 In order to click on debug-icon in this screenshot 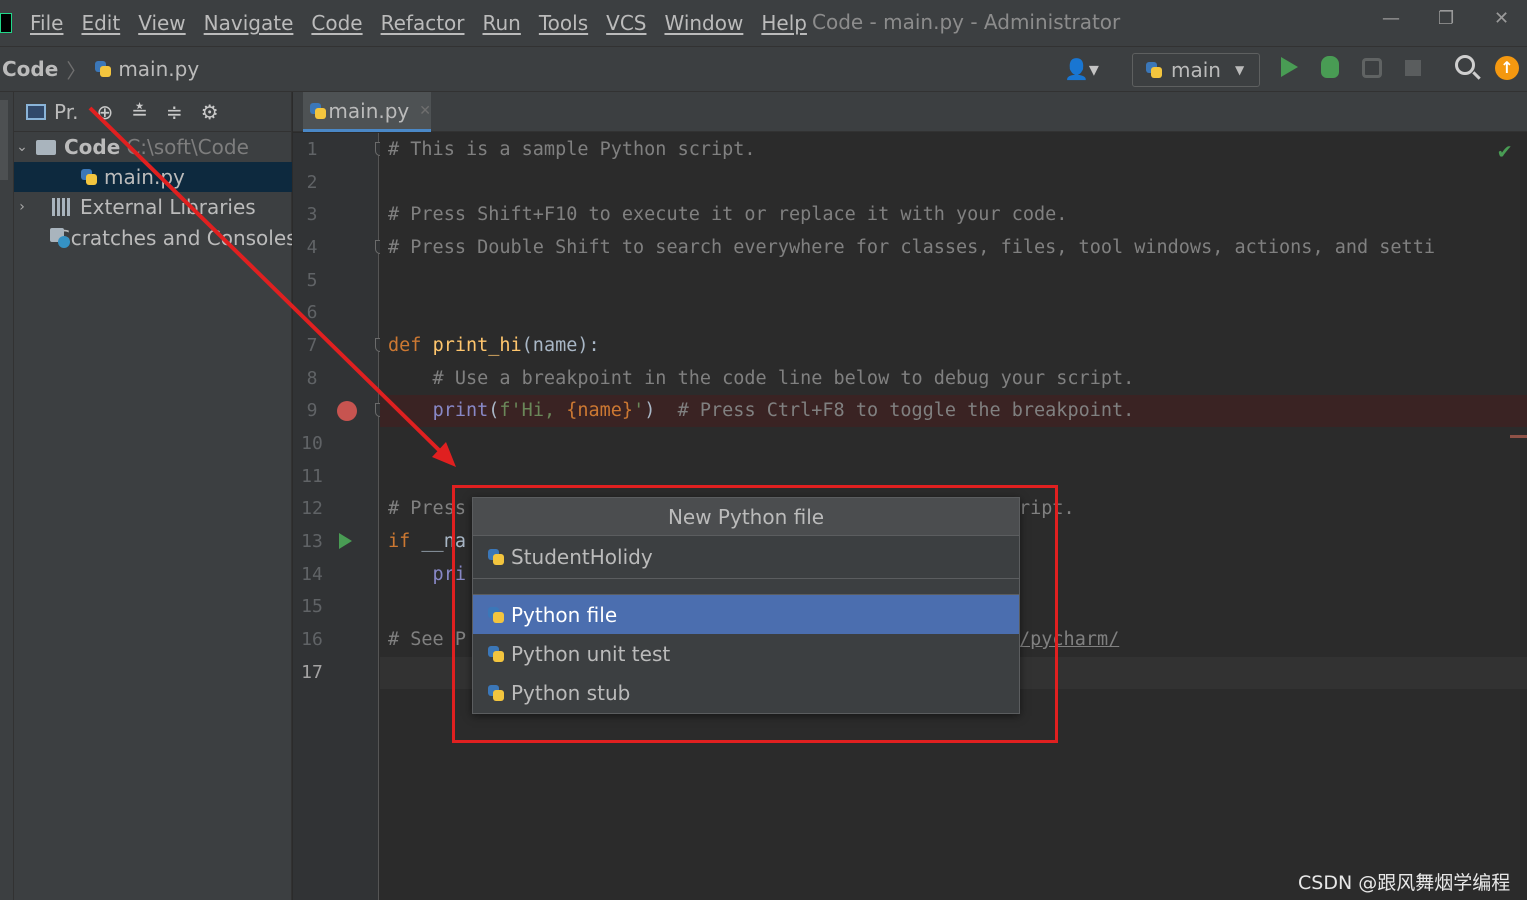, I will do `click(1330, 67)`.